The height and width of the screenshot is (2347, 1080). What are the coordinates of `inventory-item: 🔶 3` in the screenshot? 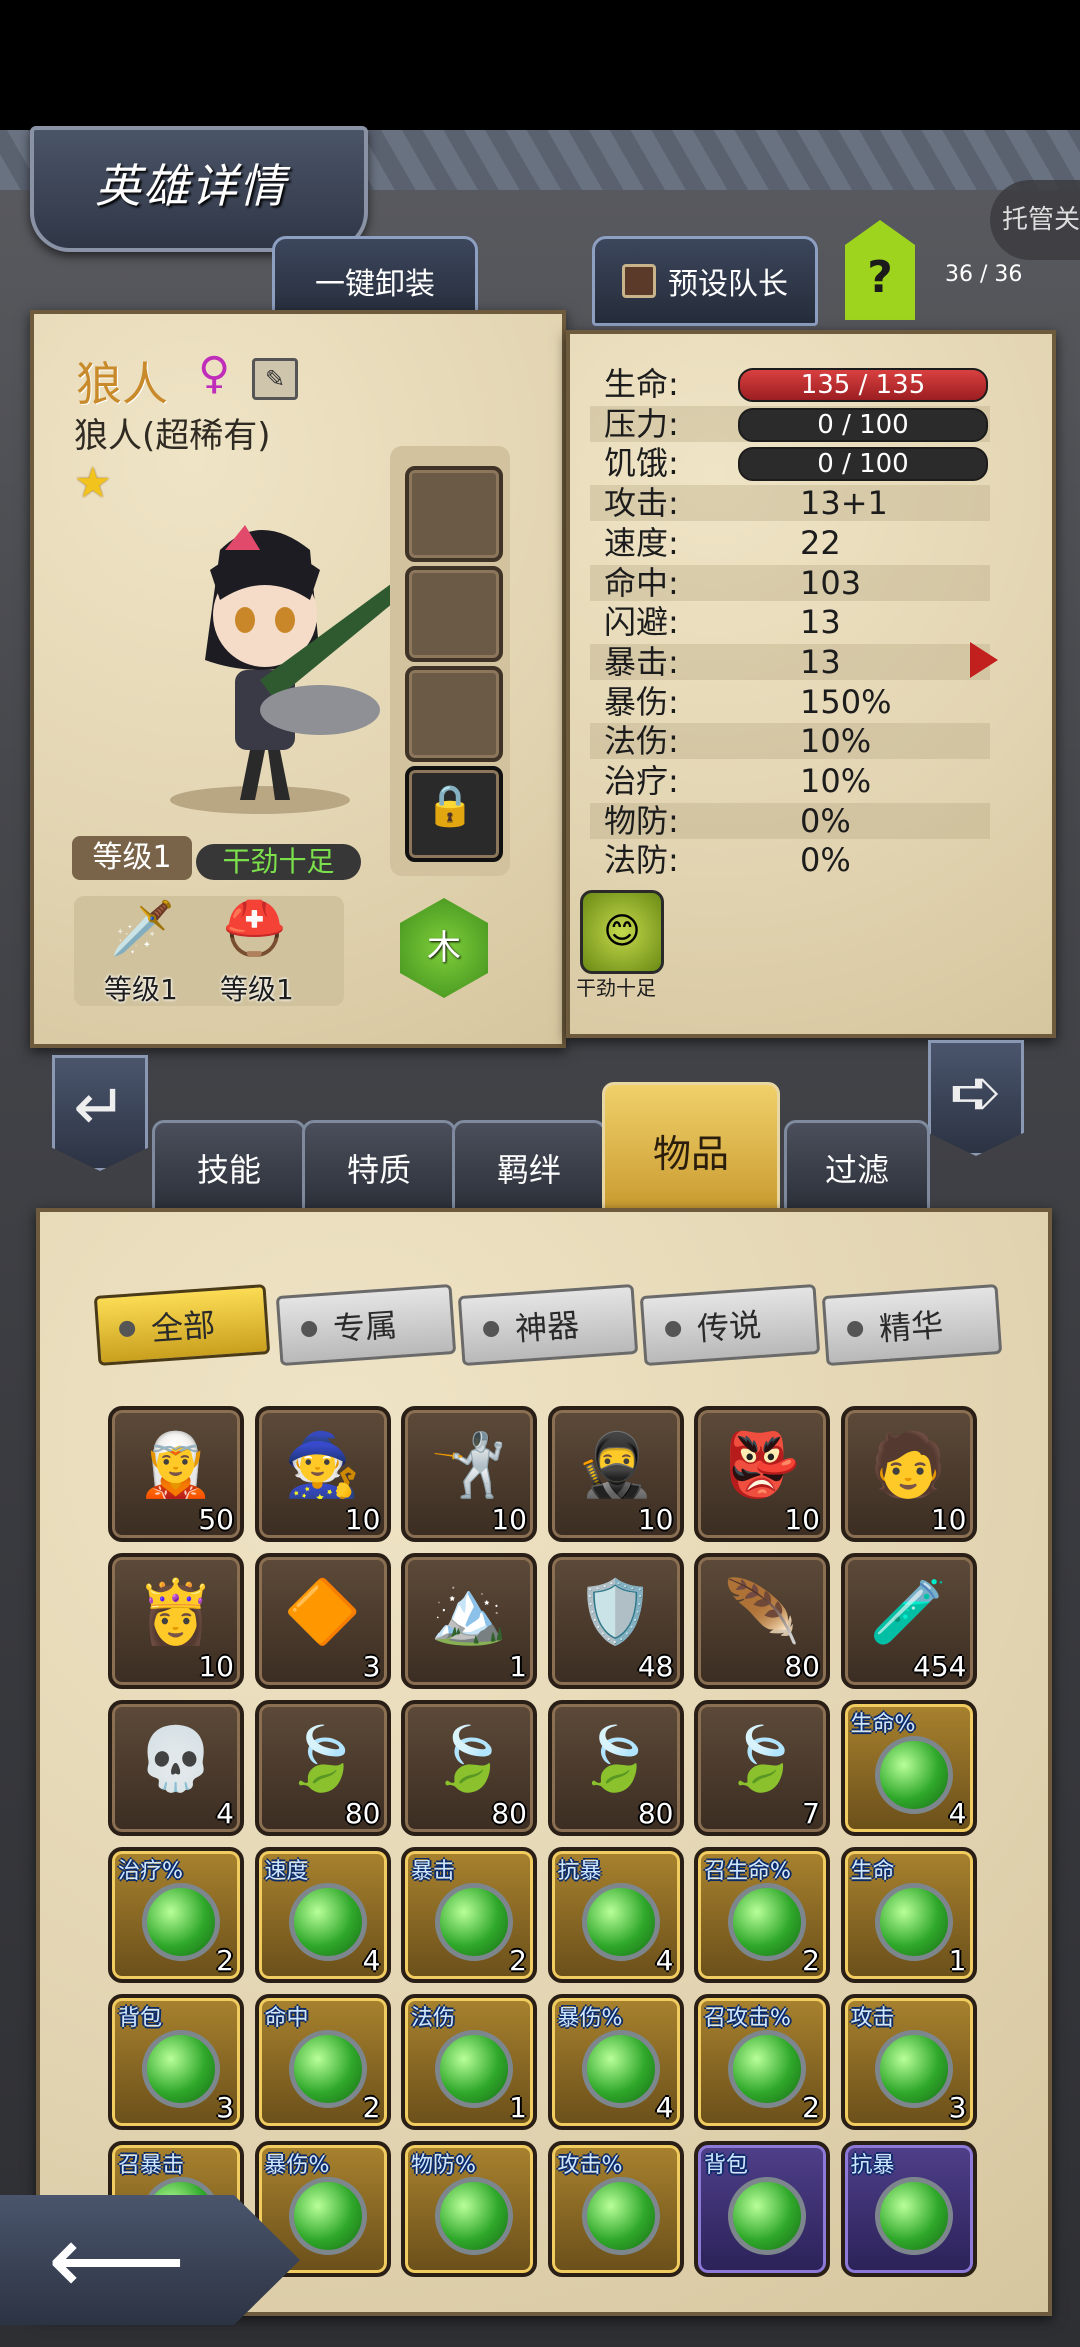 It's located at (322, 1621).